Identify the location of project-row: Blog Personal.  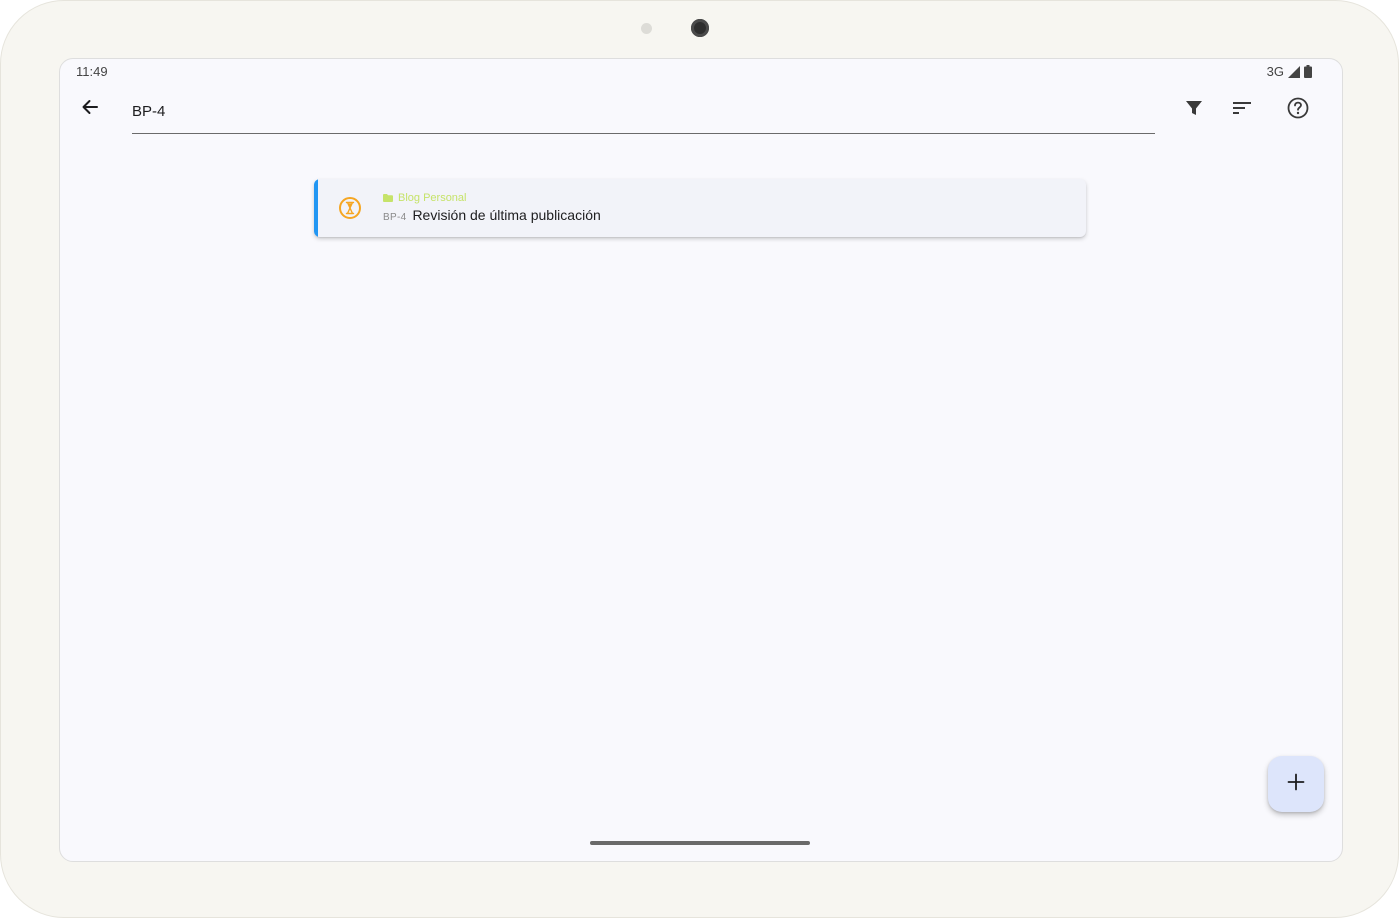
(425, 198).